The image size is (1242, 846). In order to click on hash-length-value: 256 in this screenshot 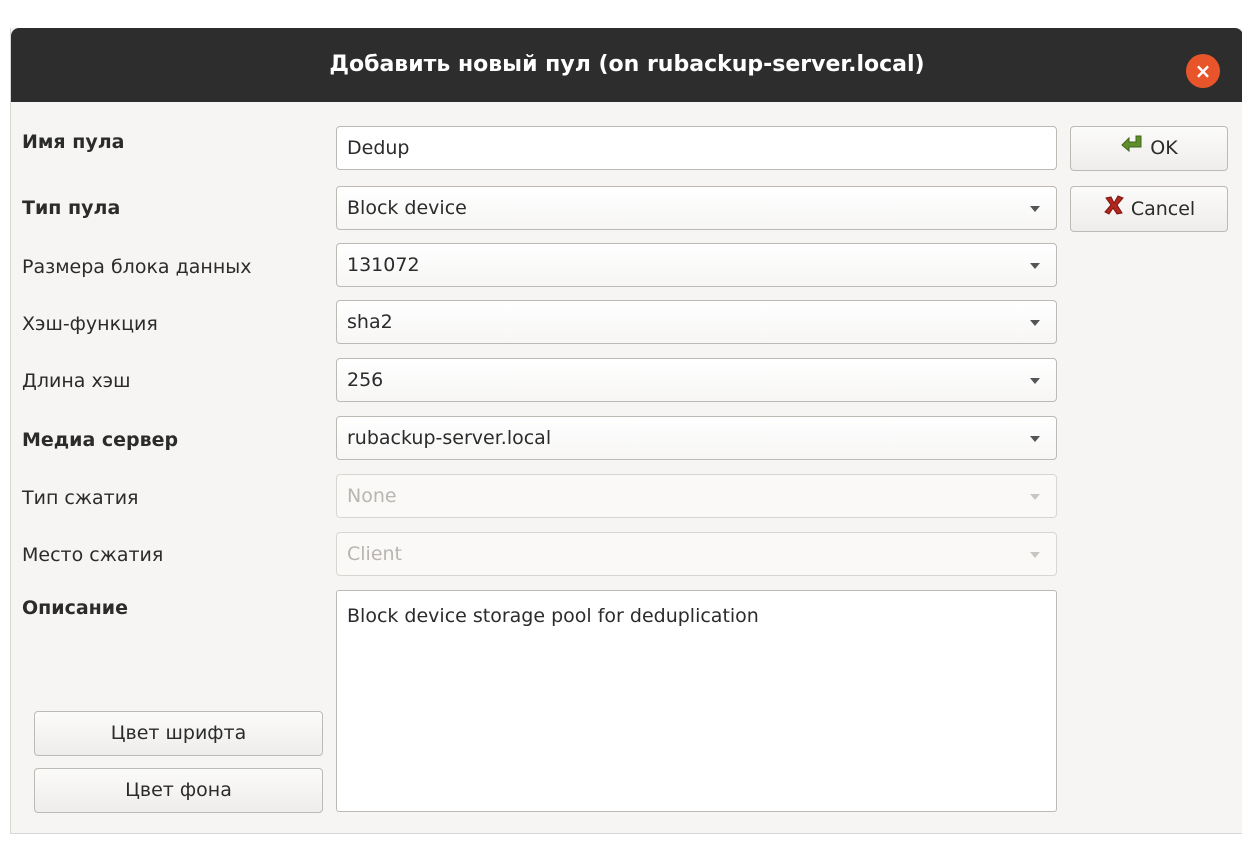, I will do `click(365, 380)`.